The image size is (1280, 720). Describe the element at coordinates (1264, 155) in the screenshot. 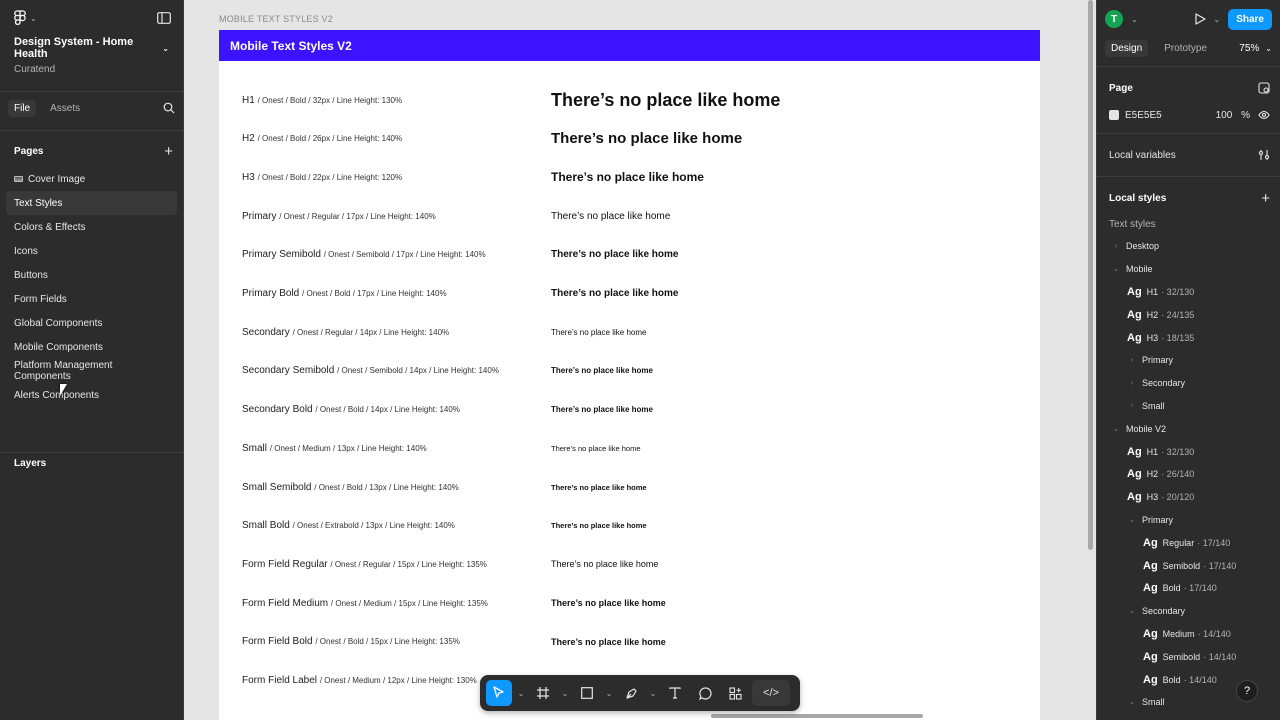

I see `variables-settings-icon` at that location.